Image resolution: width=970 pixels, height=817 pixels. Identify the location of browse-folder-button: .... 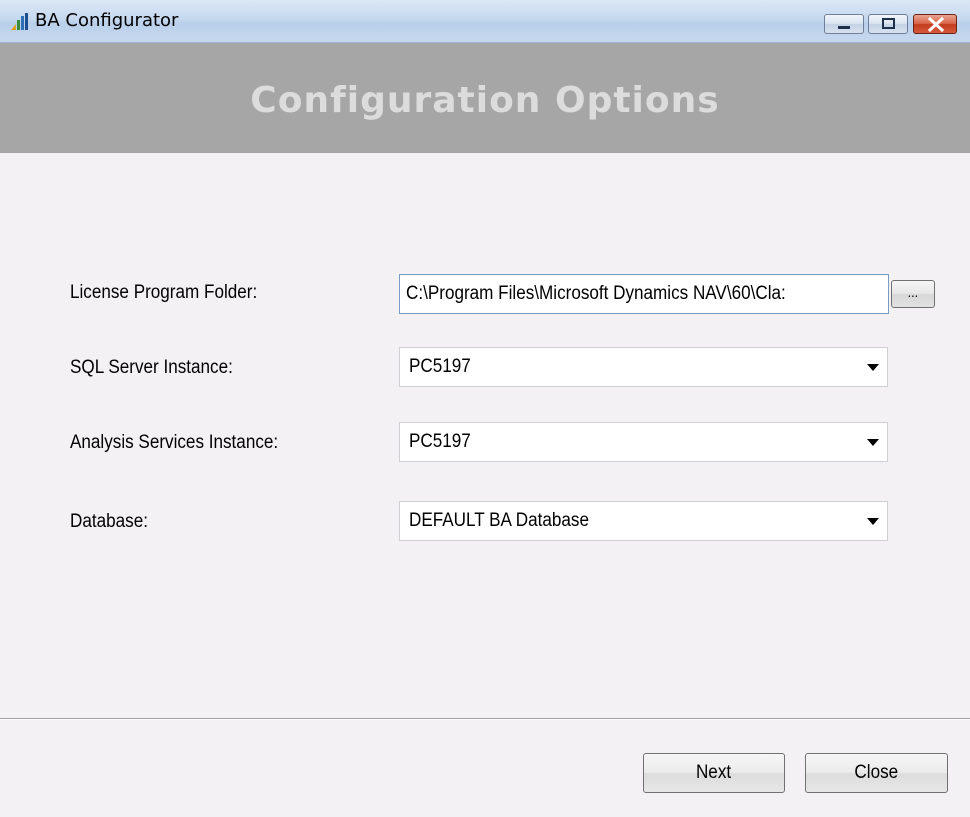
(913, 294).